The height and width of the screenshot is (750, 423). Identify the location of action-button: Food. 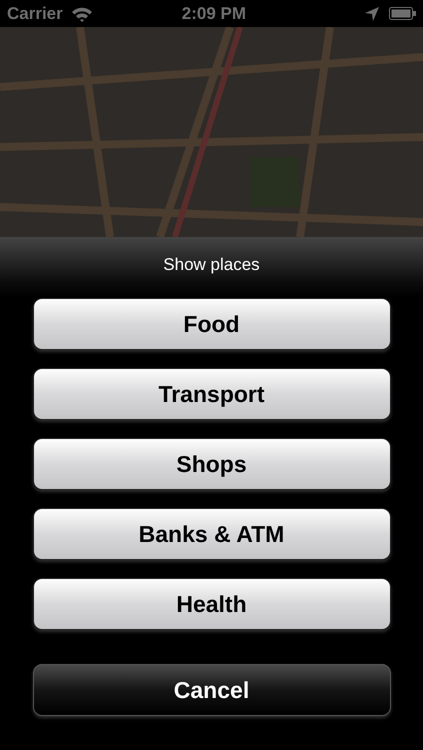
(211, 324).